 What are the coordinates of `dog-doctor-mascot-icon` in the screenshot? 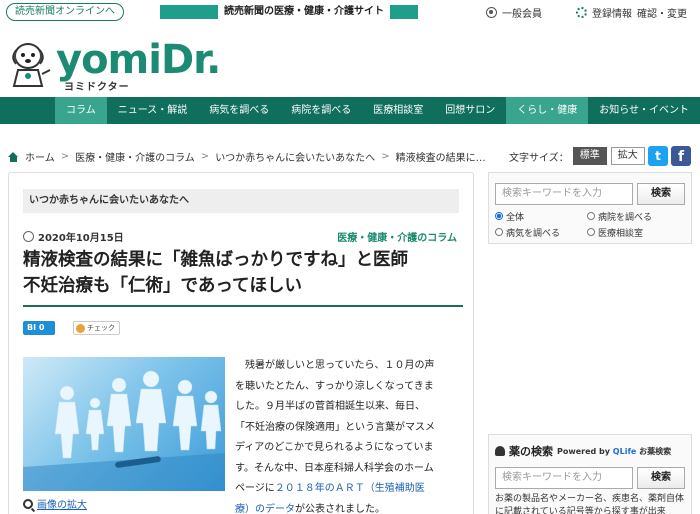 It's located at (31, 65).